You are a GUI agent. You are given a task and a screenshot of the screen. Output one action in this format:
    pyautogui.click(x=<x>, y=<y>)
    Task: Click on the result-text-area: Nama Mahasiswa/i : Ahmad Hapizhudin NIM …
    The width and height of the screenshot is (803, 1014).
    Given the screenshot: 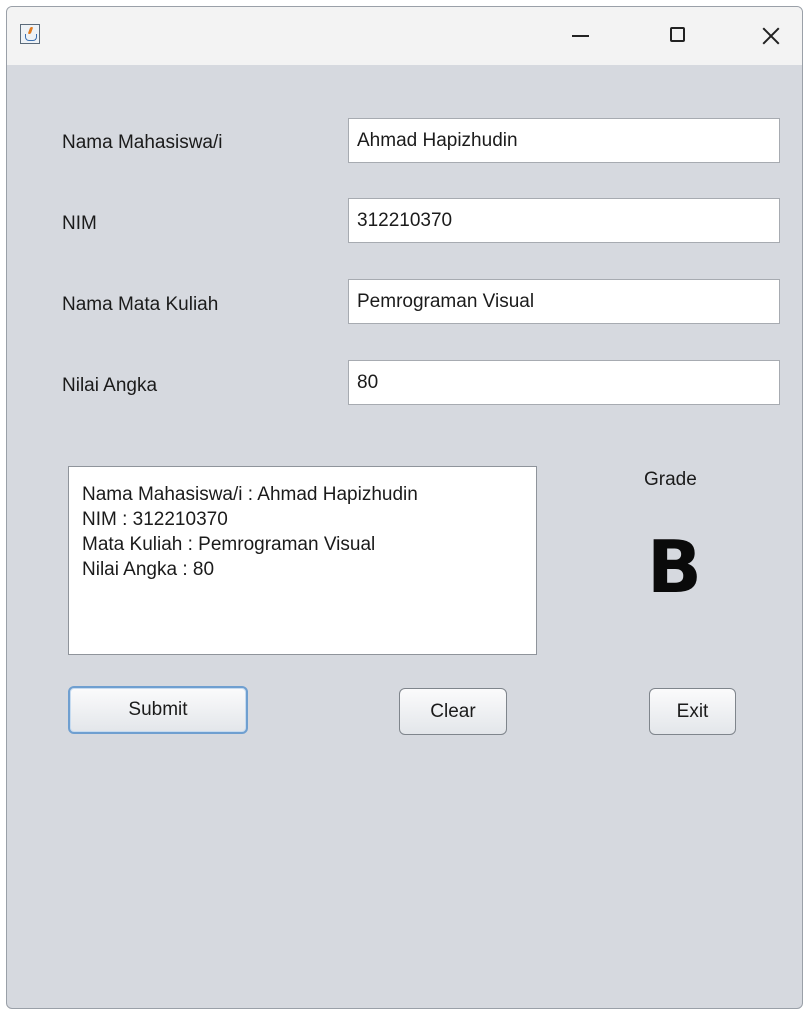 What is the action you would take?
    pyautogui.click(x=302, y=560)
    